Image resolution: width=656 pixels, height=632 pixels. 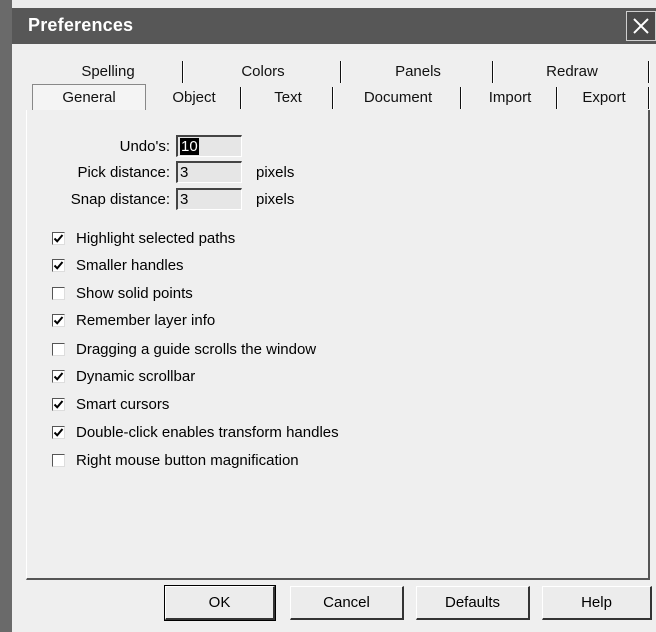 I want to click on close-icon, so click(x=641, y=26).